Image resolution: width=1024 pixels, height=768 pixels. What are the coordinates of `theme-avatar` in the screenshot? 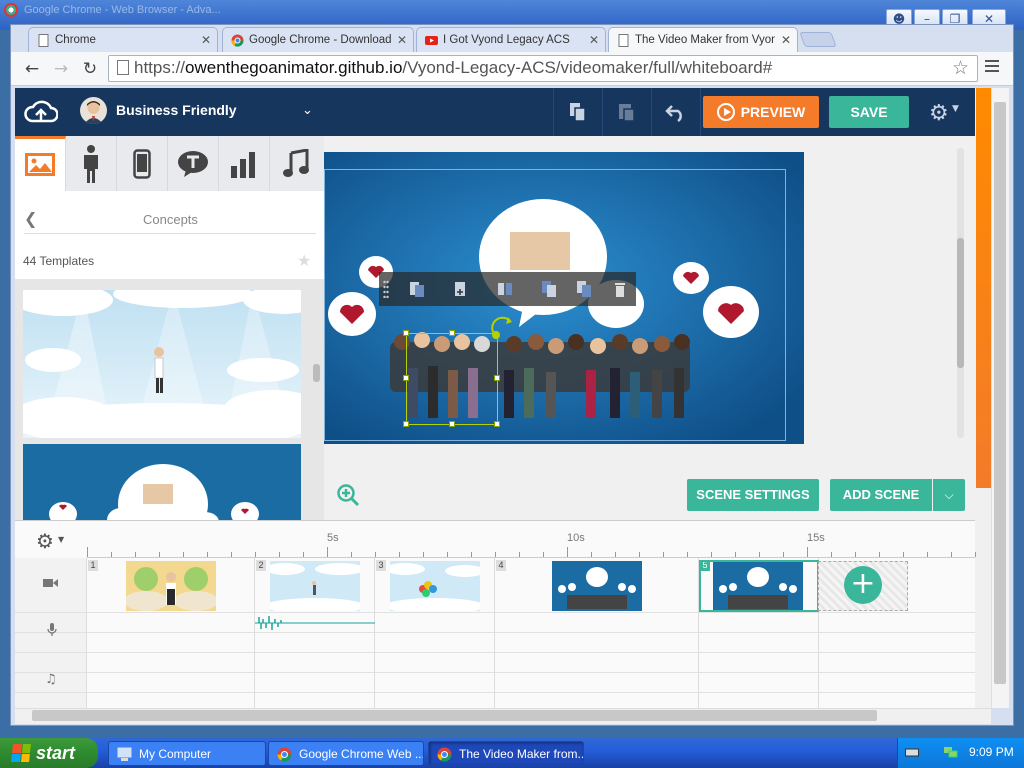 It's located at (93, 110).